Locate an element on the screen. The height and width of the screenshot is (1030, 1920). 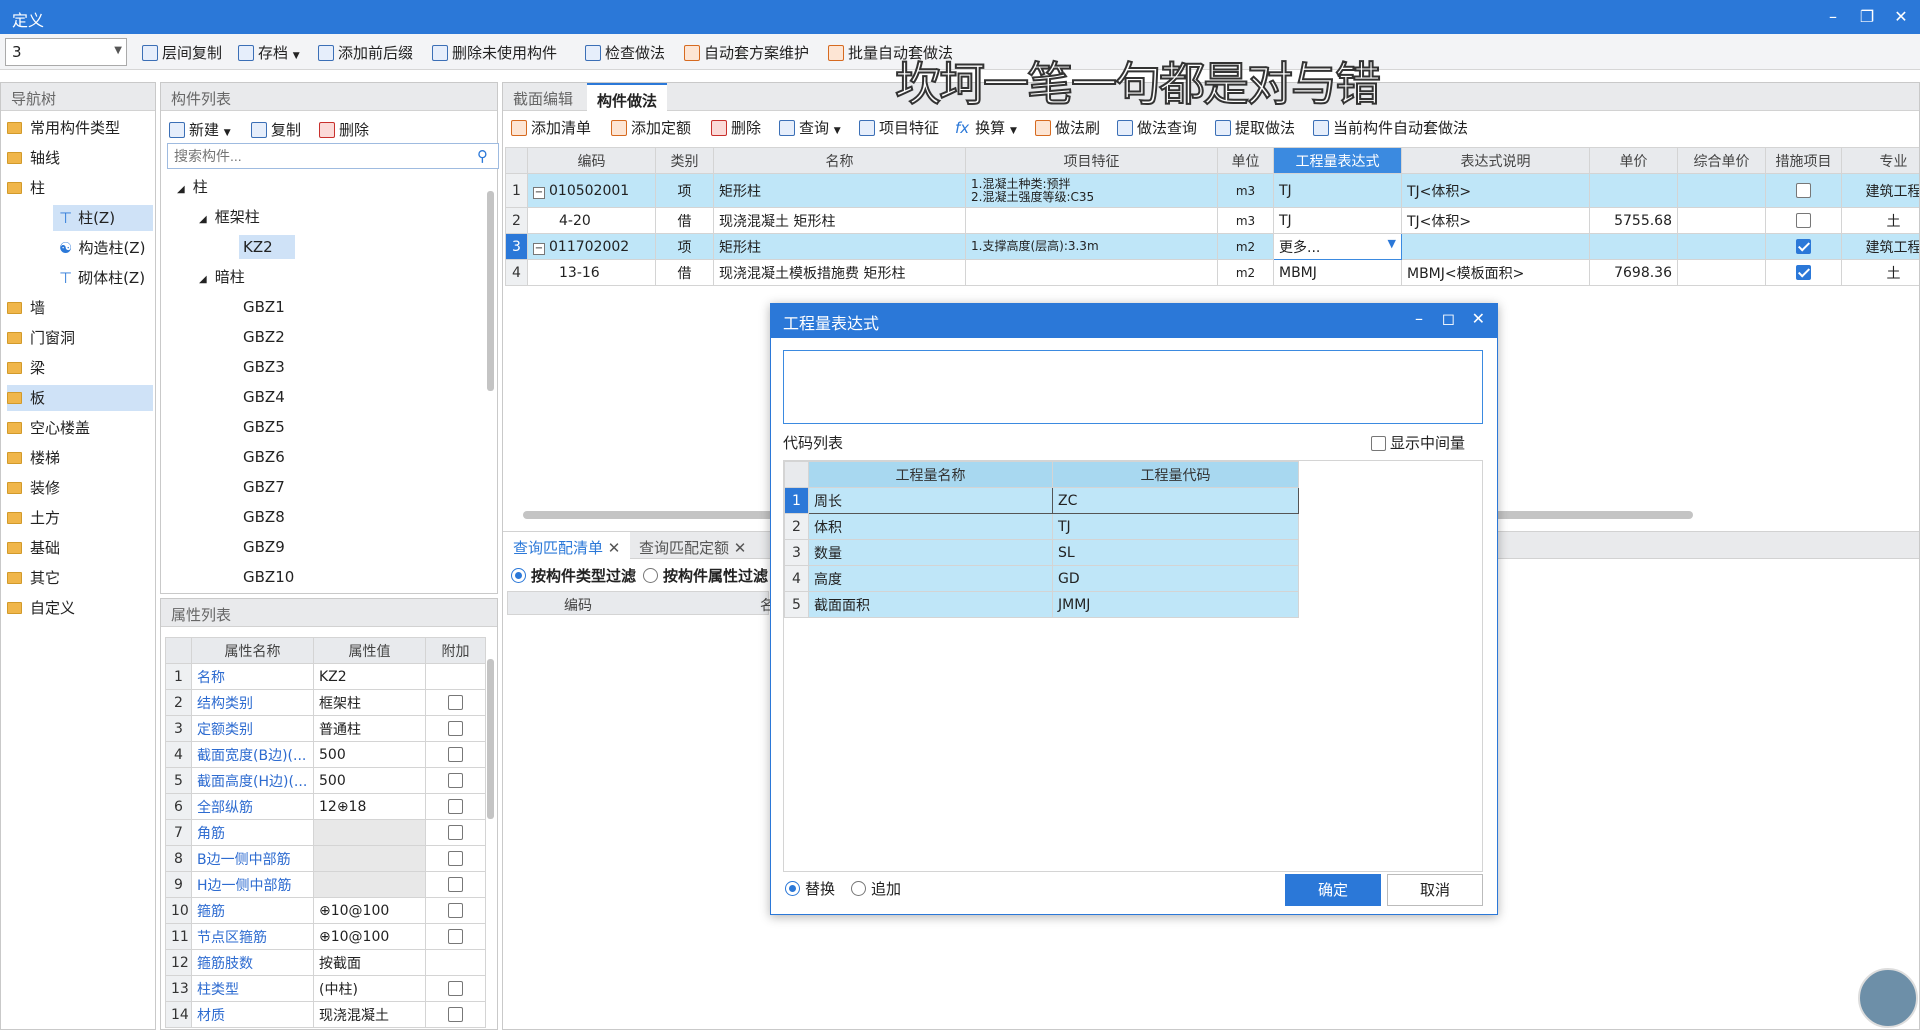
show-mid-checkbox: 显示中间量 is located at coordinates (1418, 442).